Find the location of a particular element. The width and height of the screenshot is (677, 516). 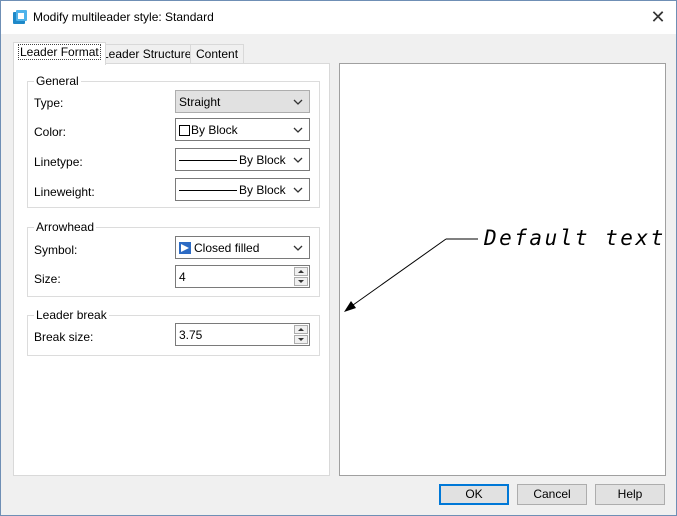

break-size-spinner: 3.75 is located at coordinates (242, 334).